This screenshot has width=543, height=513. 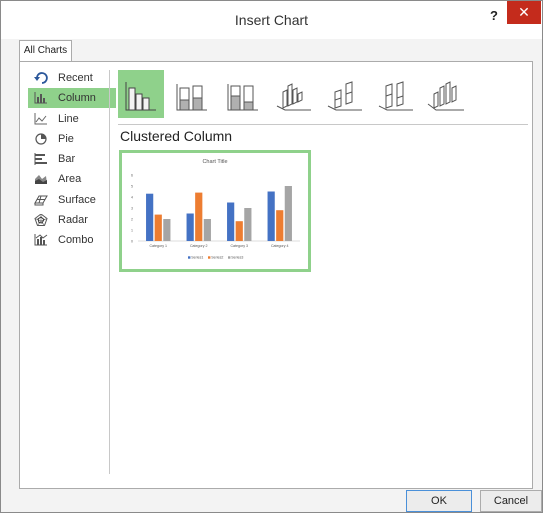 I want to click on tab-all-charts: All Charts, so click(x=45, y=50).